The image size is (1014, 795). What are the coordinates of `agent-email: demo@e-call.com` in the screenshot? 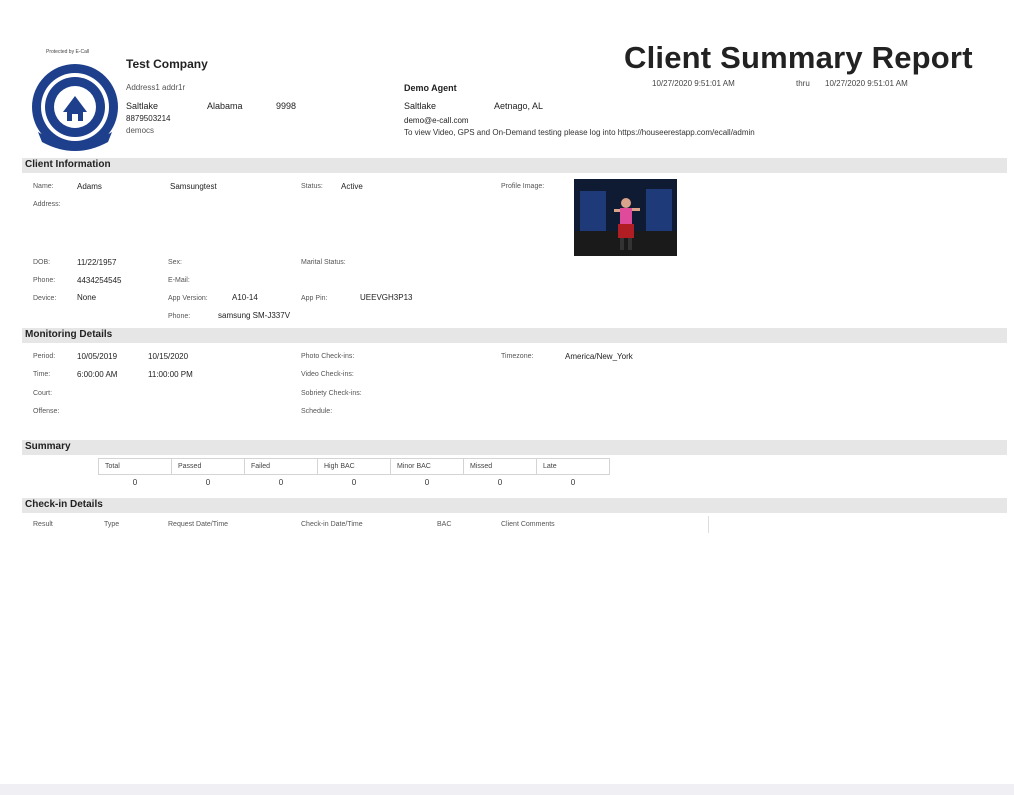 It's located at (436, 120).